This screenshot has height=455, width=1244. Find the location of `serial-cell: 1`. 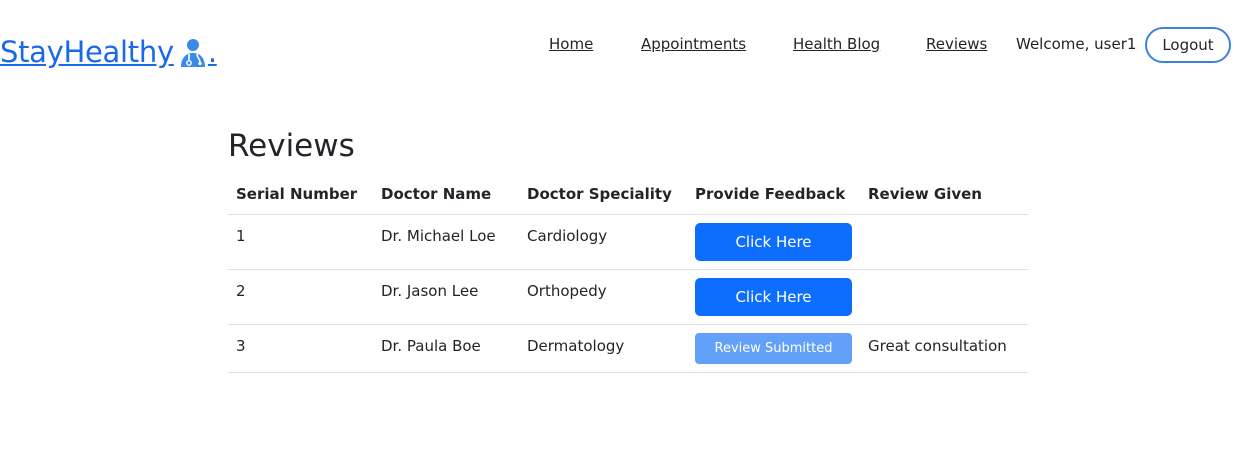

serial-cell: 1 is located at coordinates (300, 242).